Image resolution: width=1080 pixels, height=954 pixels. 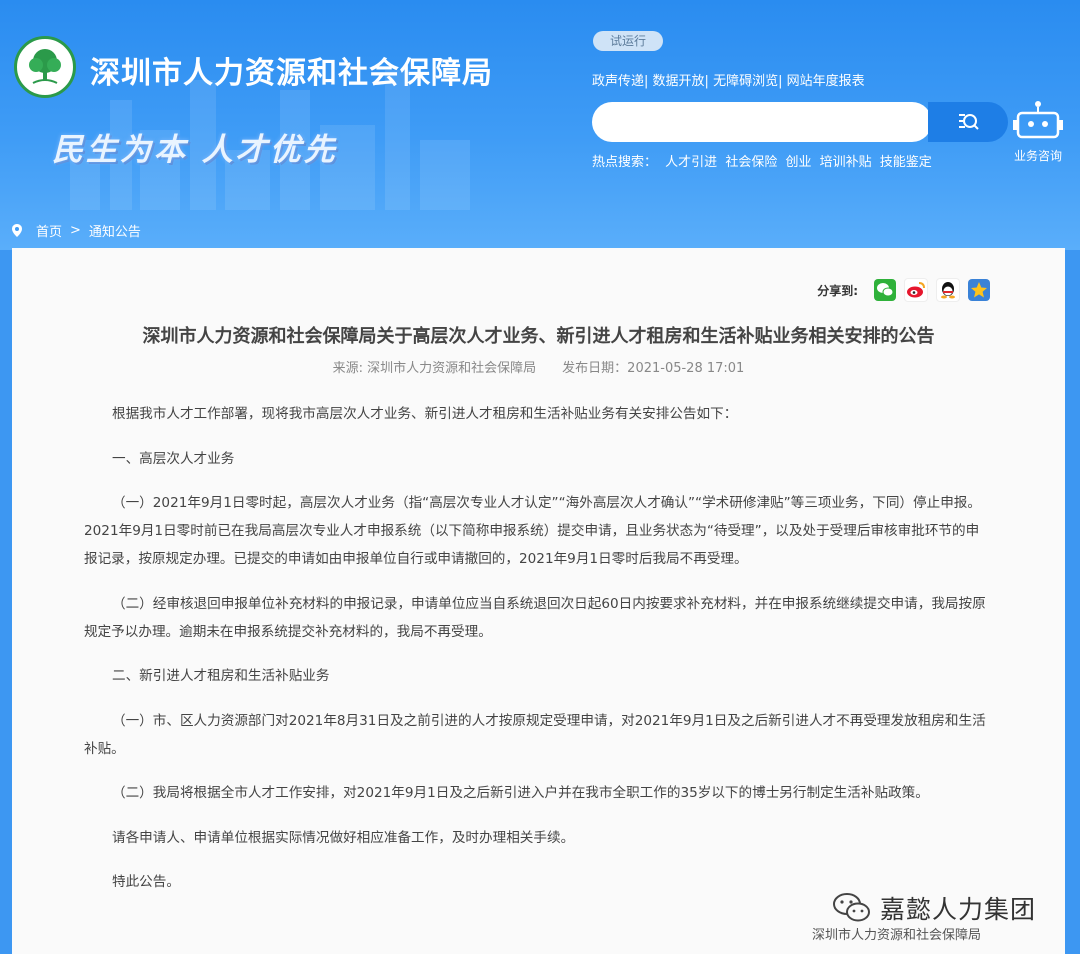 What do you see at coordinates (837, 290) in the screenshot?
I see `share-label: 分享到:` at bounding box center [837, 290].